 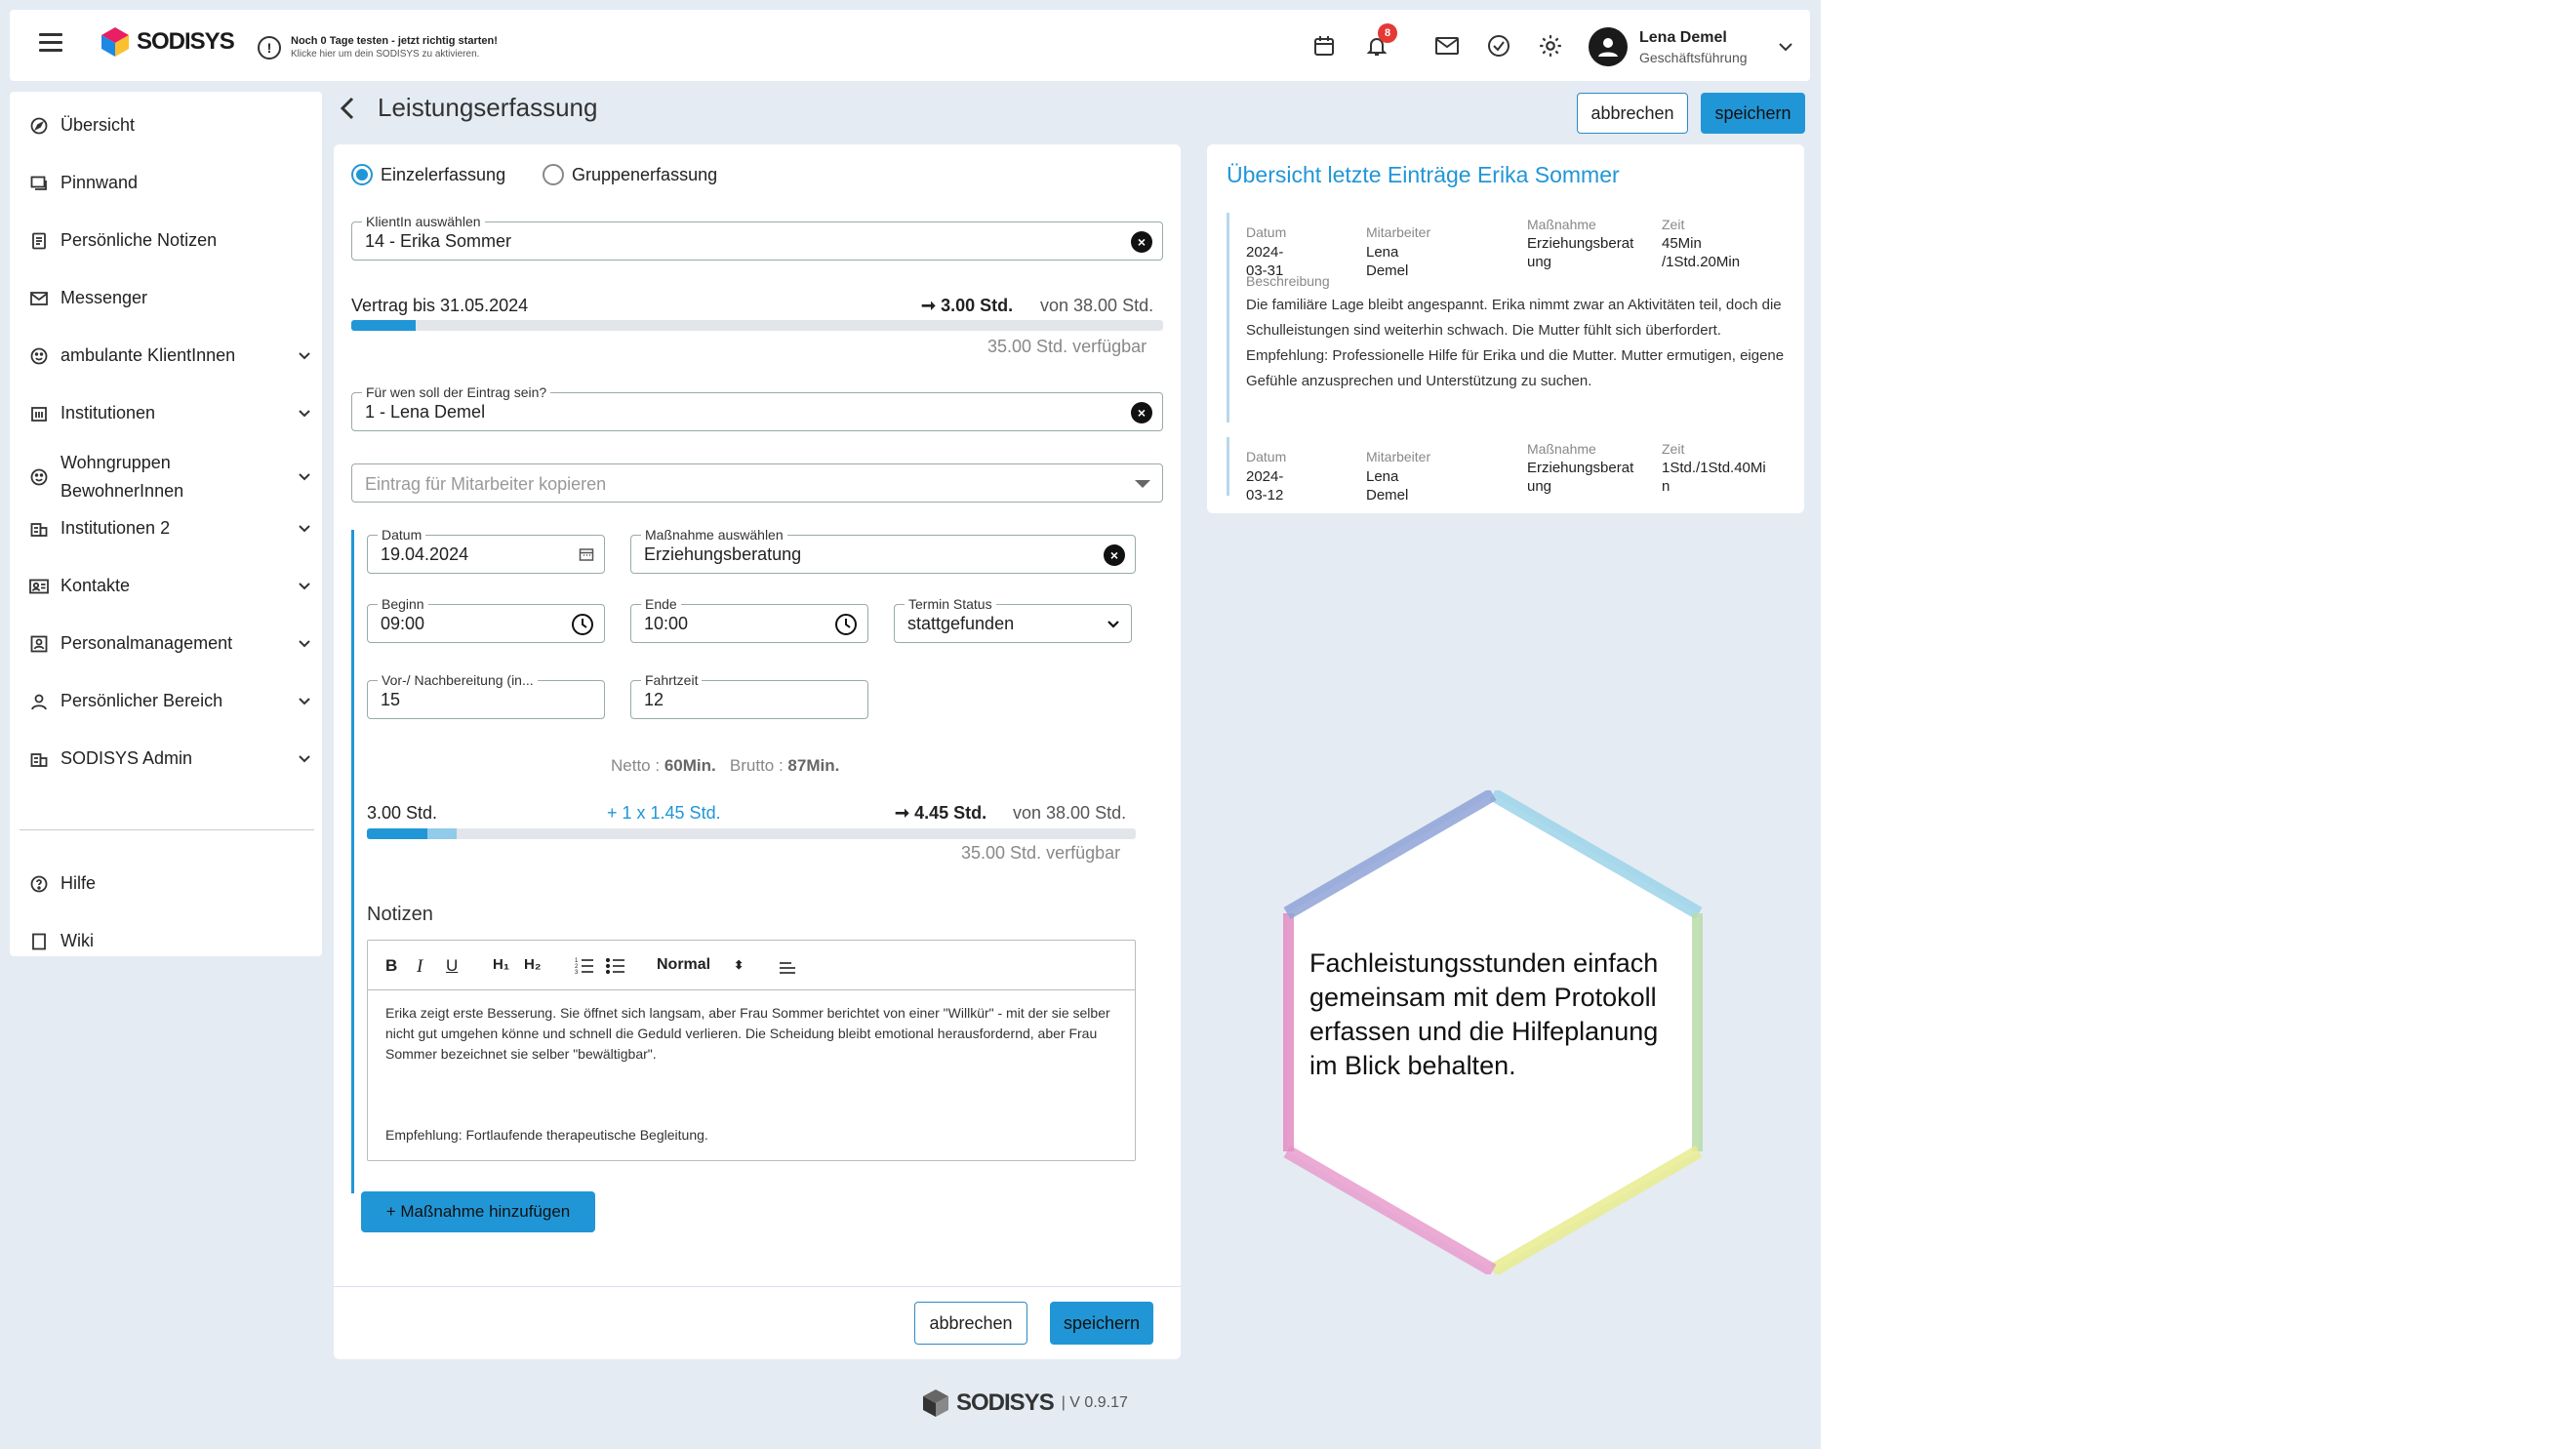 I want to click on sidebar-item-uebersicht: Übersicht, so click(x=170, y=126).